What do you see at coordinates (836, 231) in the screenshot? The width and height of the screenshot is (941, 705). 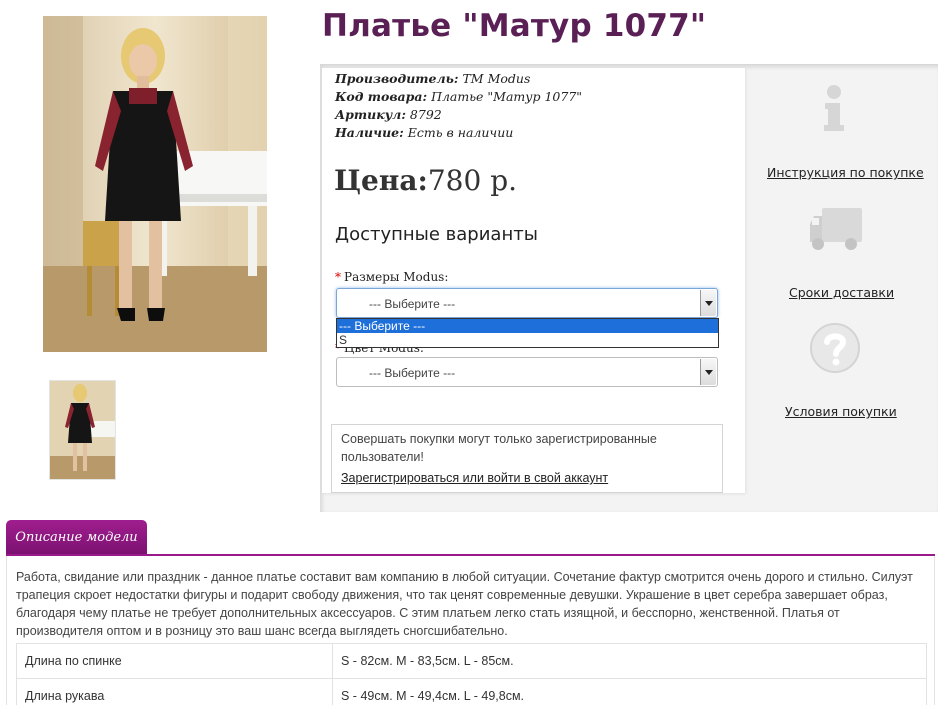 I see `truck-icon` at bounding box center [836, 231].